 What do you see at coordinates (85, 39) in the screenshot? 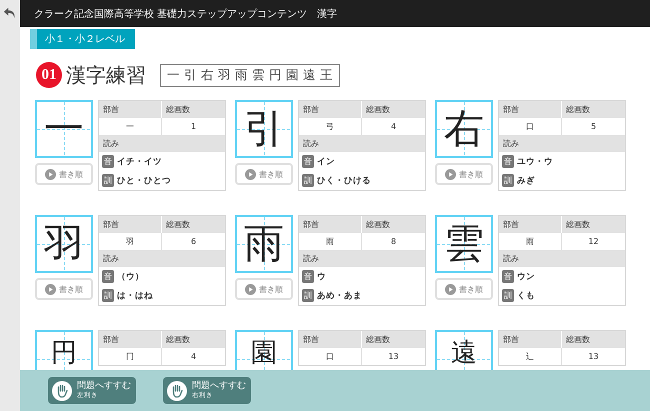
I see `level-label: 小１・小２レベル` at bounding box center [85, 39].